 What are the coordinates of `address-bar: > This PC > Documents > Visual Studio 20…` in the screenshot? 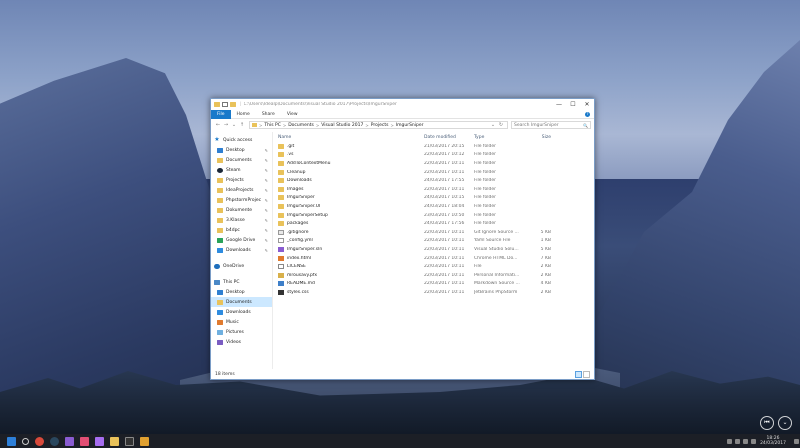 It's located at (378, 125).